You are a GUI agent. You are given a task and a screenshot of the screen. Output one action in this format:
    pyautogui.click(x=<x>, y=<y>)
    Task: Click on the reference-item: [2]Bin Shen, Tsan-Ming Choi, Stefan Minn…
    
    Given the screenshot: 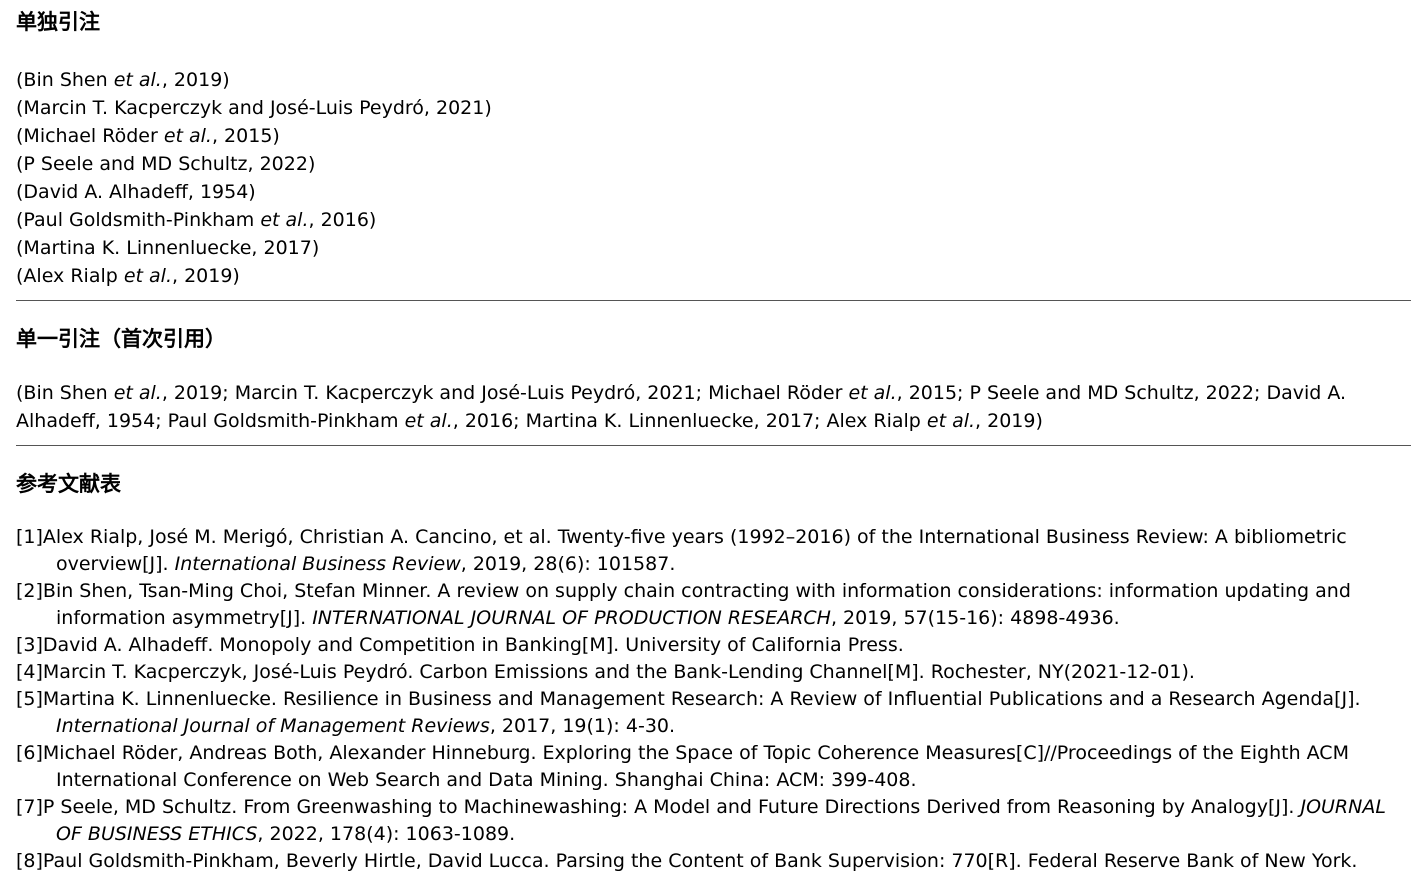 What is the action you would take?
    pyautogui.click(x=683, y=604)
    